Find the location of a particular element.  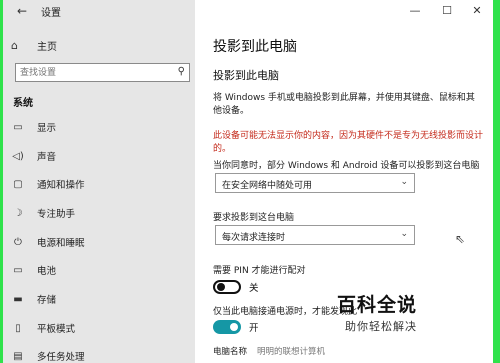

sidebar-item-label: 专注助手 is located at coordinates (56, 214).